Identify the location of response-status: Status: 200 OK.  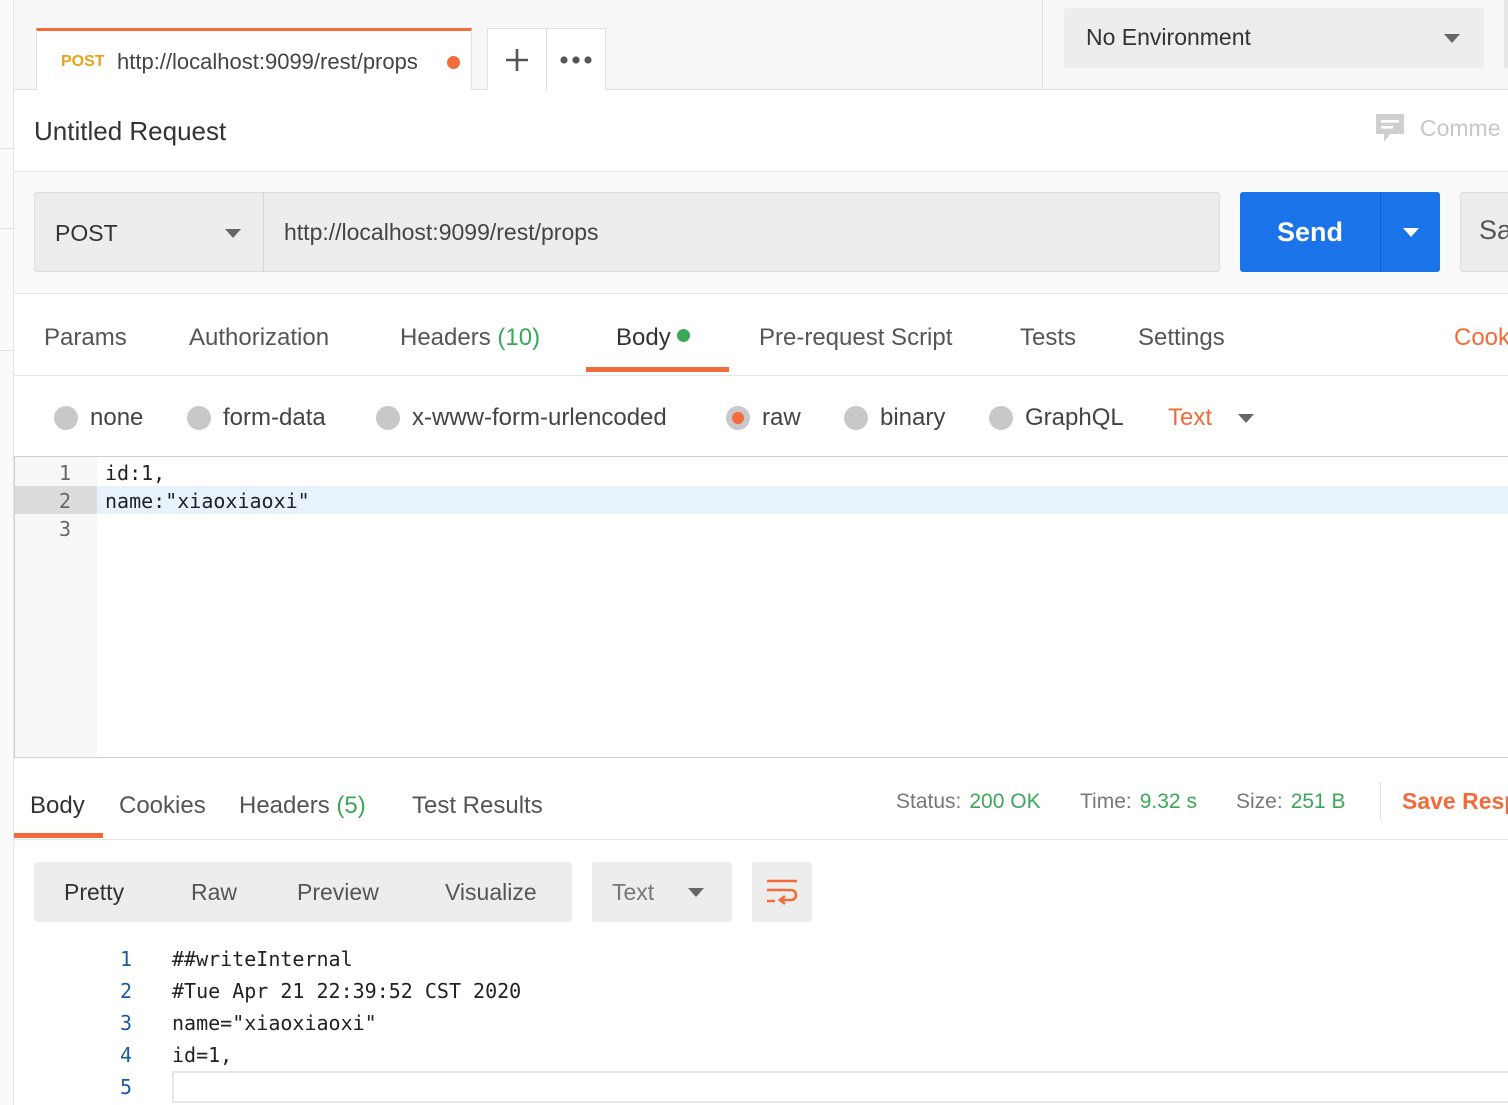
(968, 802).